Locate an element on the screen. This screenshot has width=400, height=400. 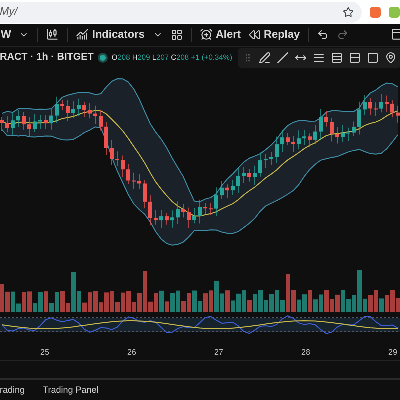
rectangle-icon is located at coordinates (373, 58).